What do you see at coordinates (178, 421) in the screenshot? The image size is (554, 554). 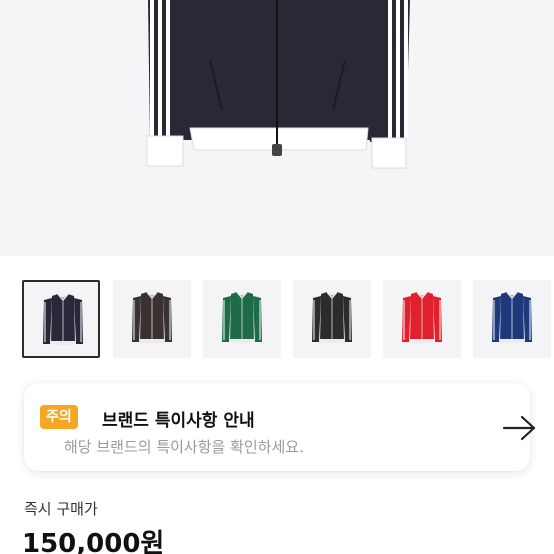 I see `notice-title: 브랜드 특이사항 안내` at bounding box center [178, 421].